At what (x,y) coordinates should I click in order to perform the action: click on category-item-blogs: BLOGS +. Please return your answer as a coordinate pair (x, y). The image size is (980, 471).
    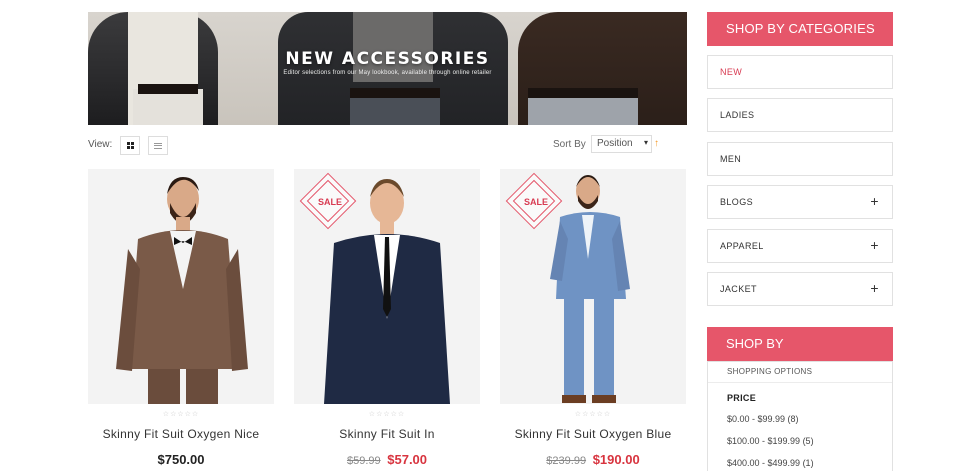
    Looking at the image, I should click on (800, 202).